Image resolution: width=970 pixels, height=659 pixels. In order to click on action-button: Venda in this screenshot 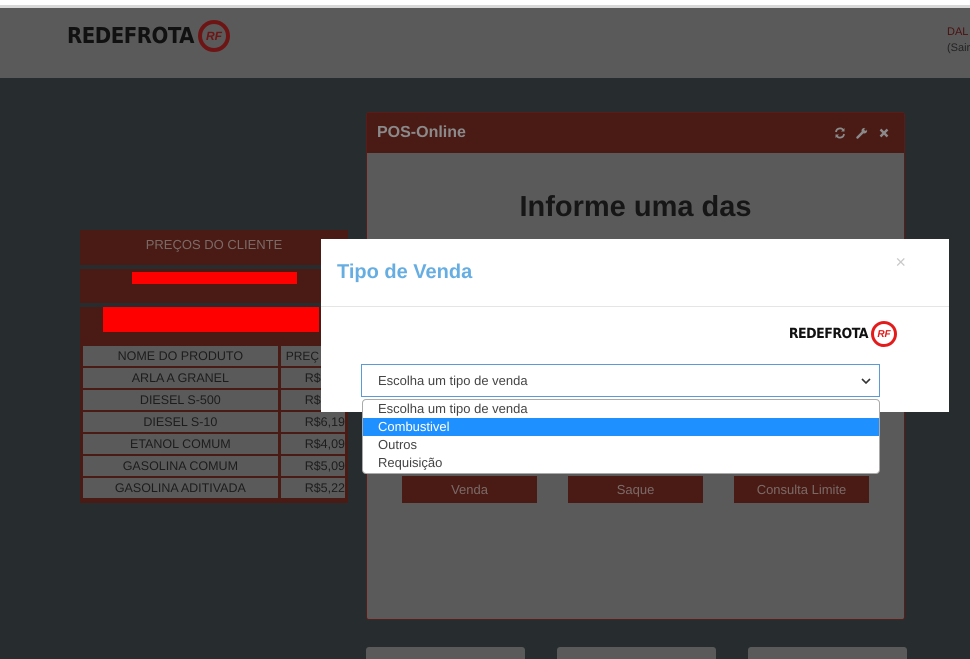, I will do `click(469, 489)`.